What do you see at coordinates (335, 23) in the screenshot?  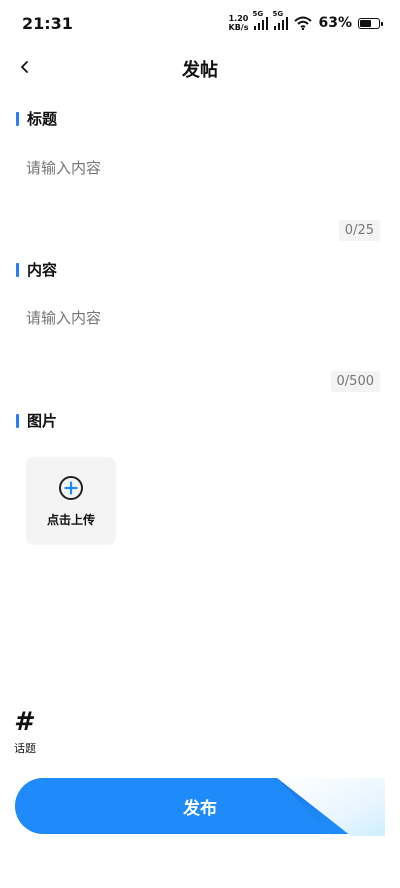 I see `battery-percent: 63%` at bounding box center [335, 23].